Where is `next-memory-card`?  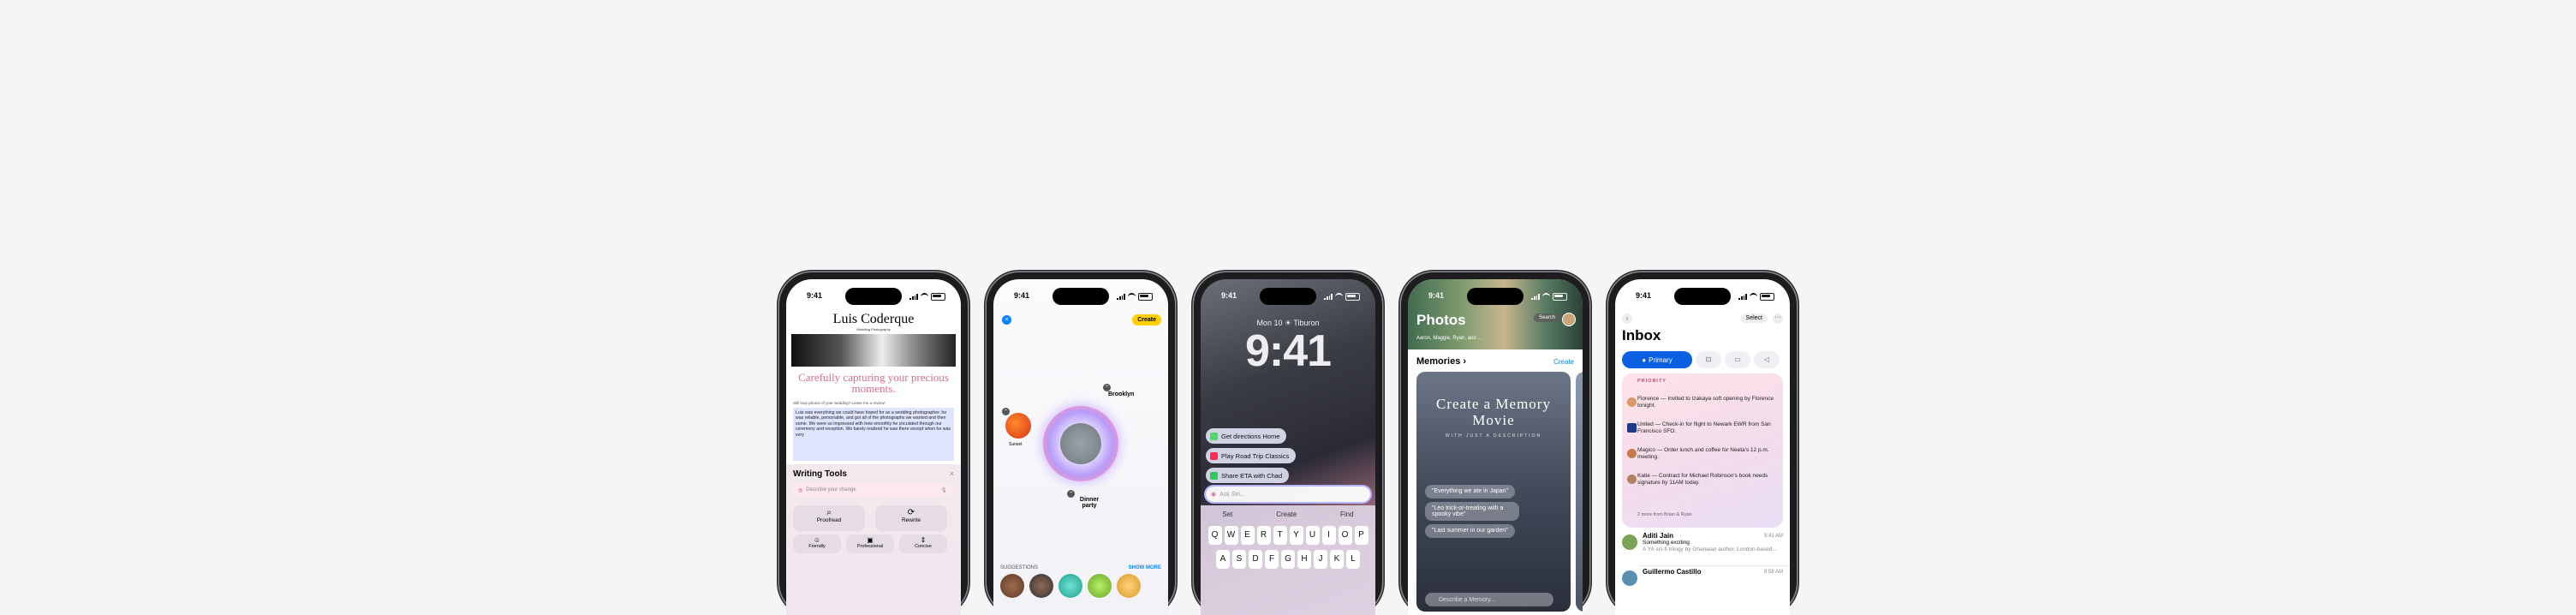 next-memory-card is located at coordinates (1579, 492).